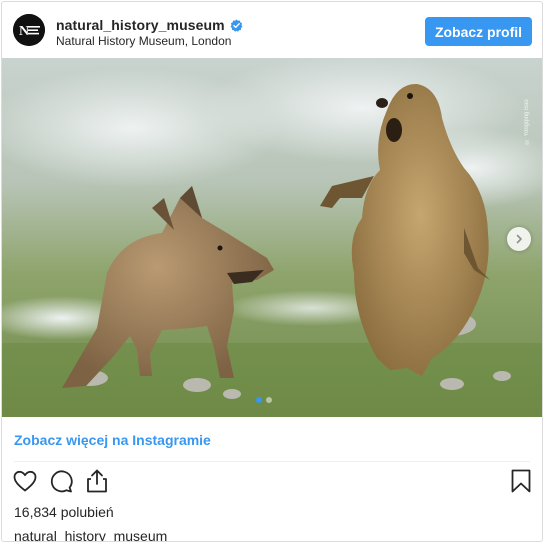 The width and height of the screenshot is (545, 543). I want to click on carousel-dot, so click(269, 400).